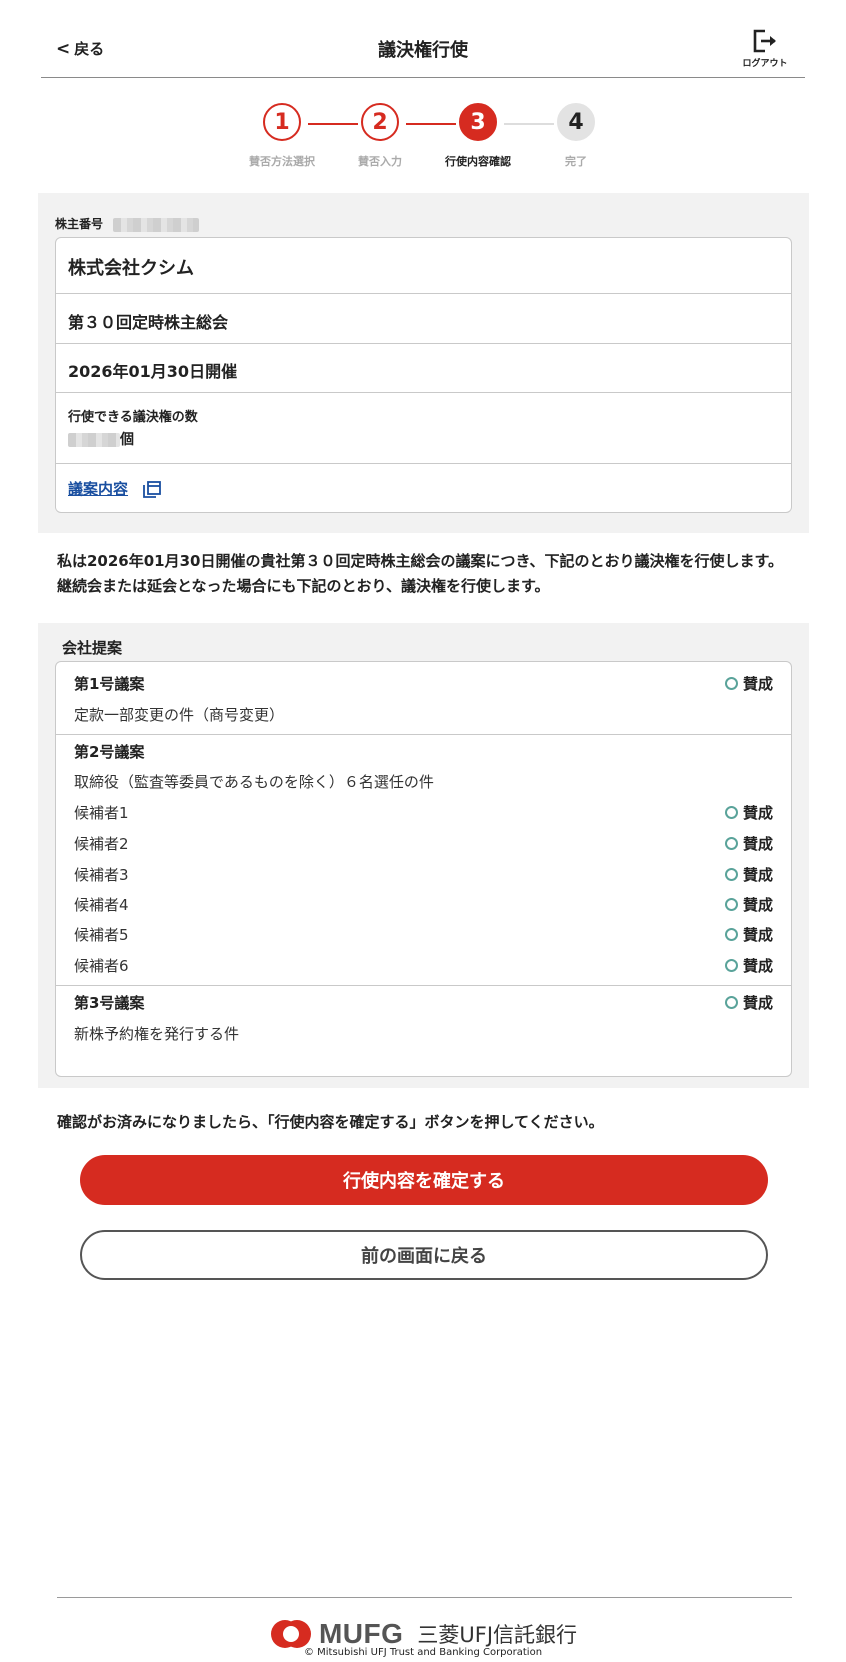 Image resolution: width=846 pixels, height=1662 pixels. What do you see at coordinates (109, 684) in the screenshot?
I see `proposal-1-title: 第1号議案` at bounding box center [109, 684].